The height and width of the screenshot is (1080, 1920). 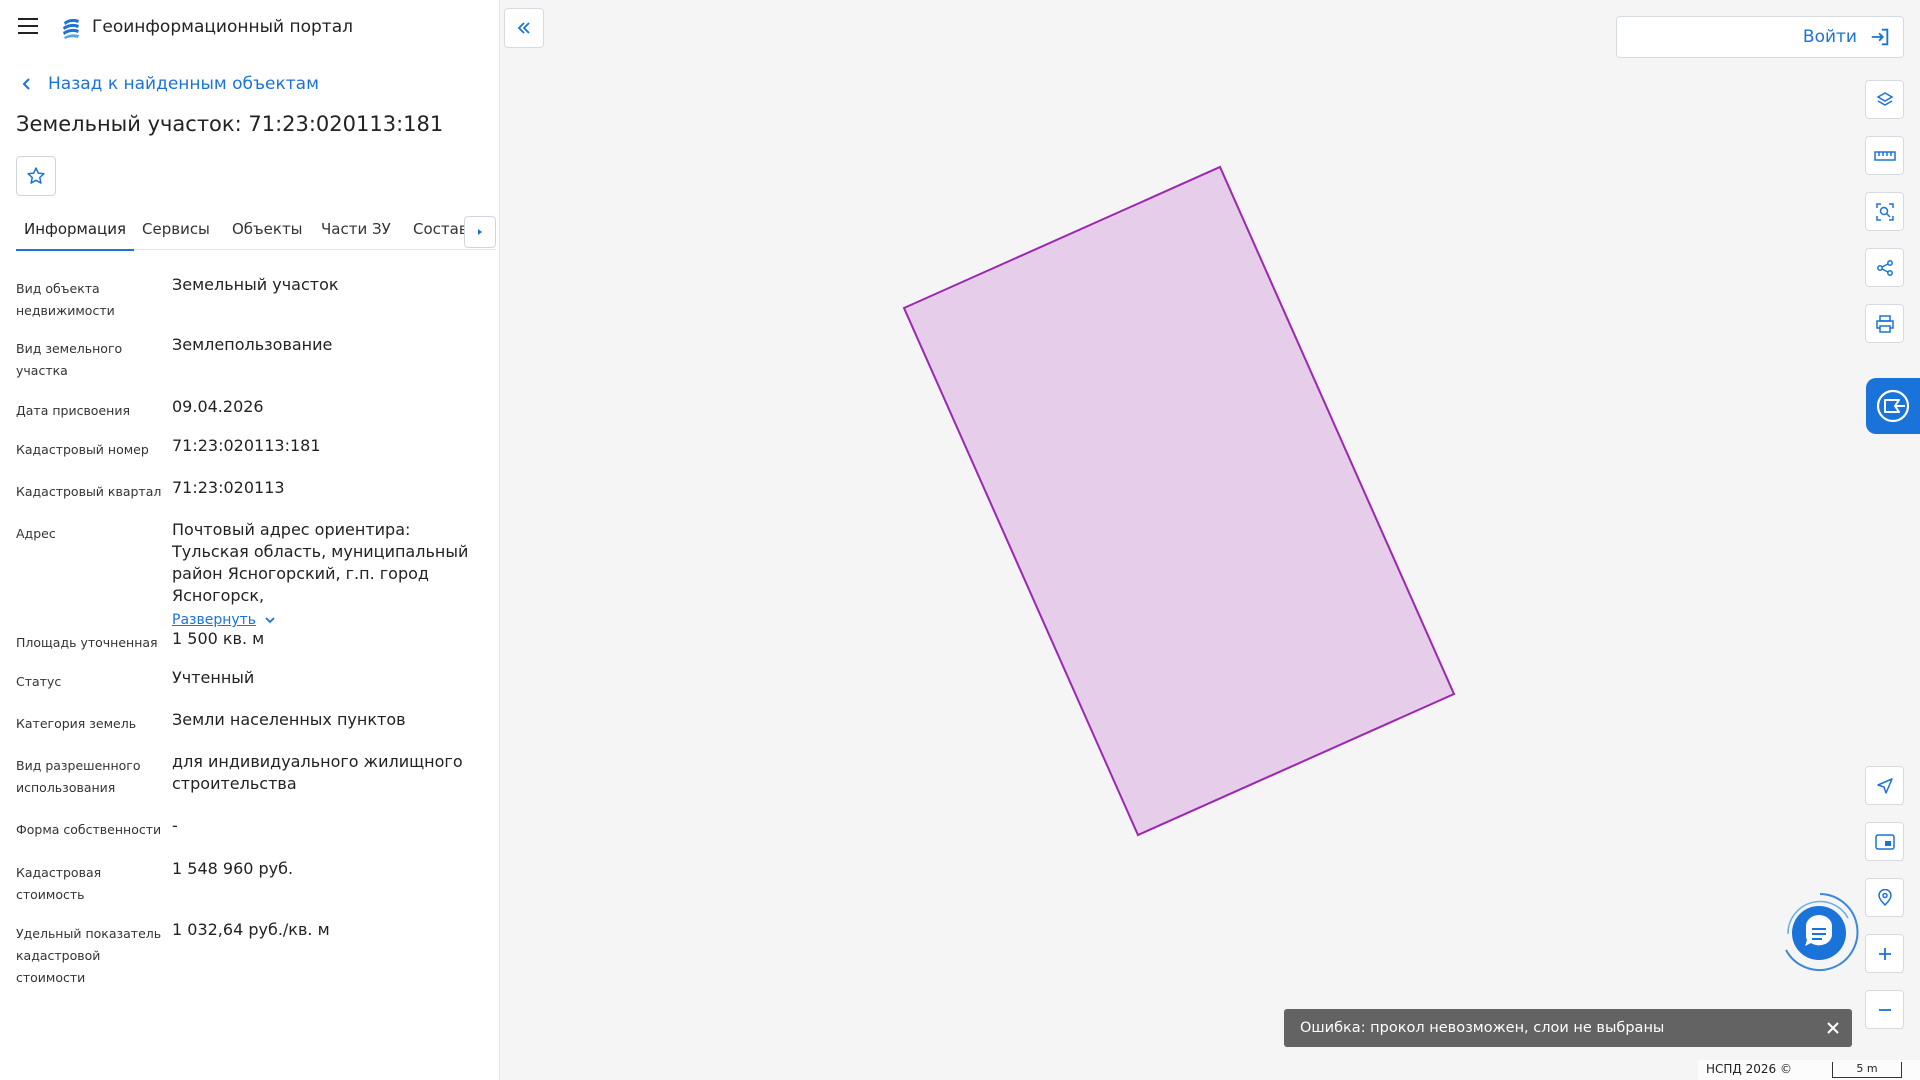 I want to click on tab-composition: Состав, so click(x=440, y=232).